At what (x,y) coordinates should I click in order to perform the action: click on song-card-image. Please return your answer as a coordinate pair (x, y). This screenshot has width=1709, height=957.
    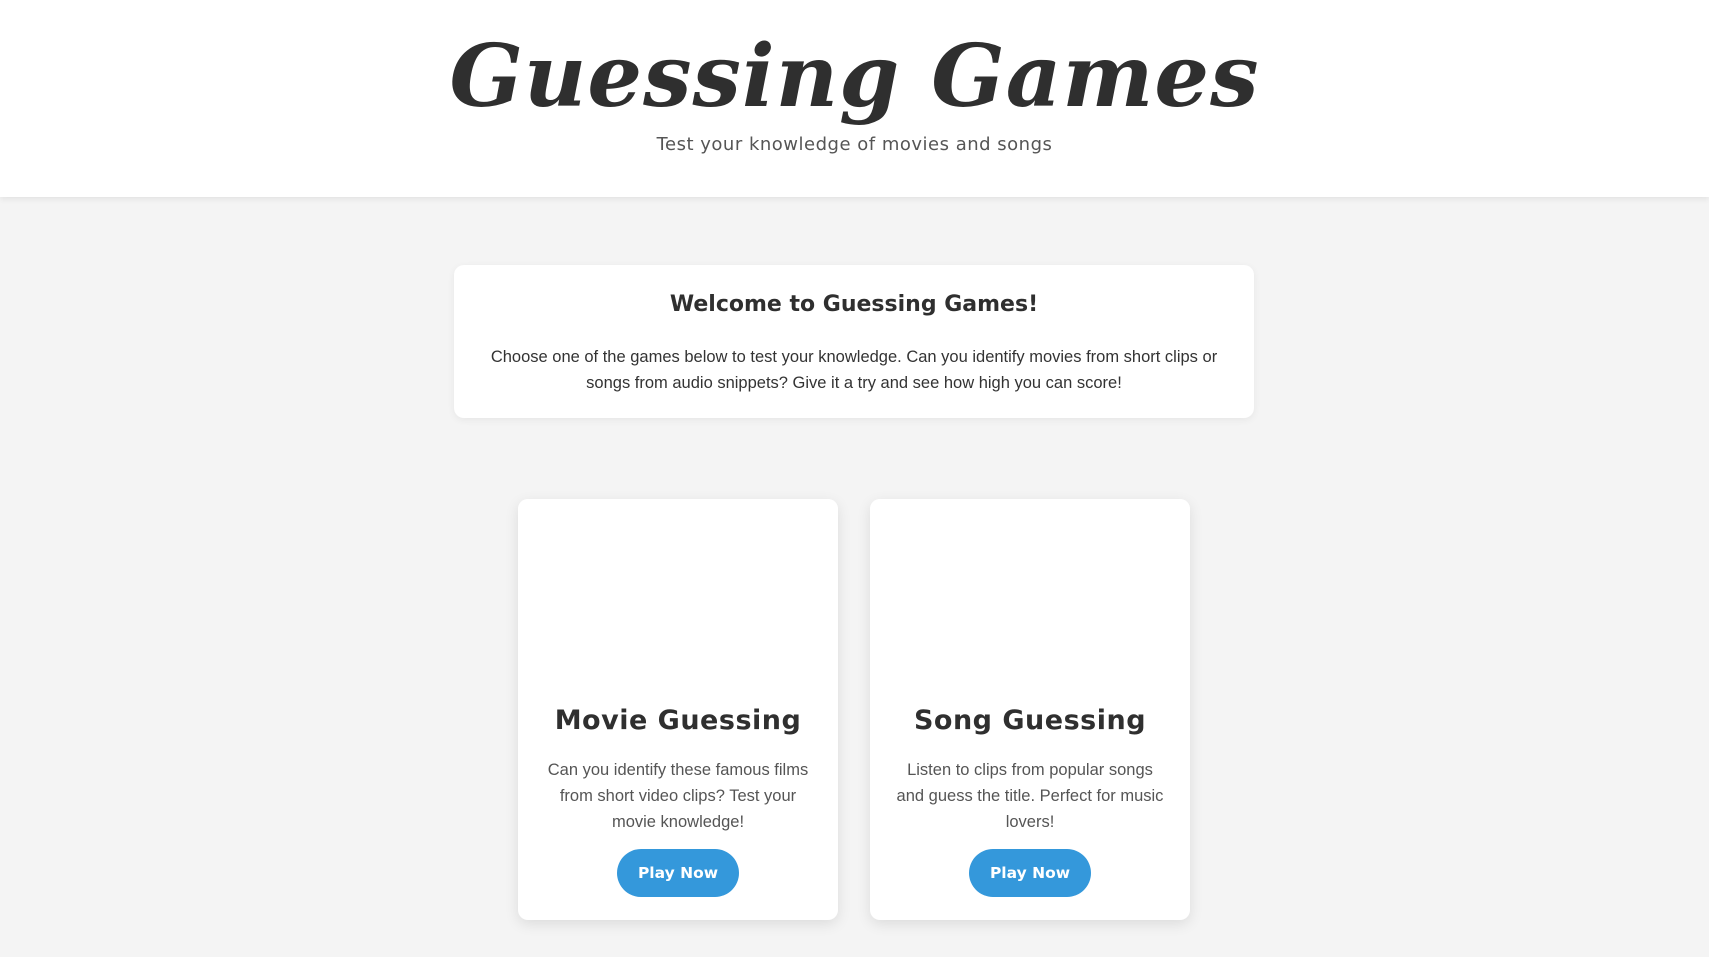
    Looking at the image, I should click on (1030, 594).